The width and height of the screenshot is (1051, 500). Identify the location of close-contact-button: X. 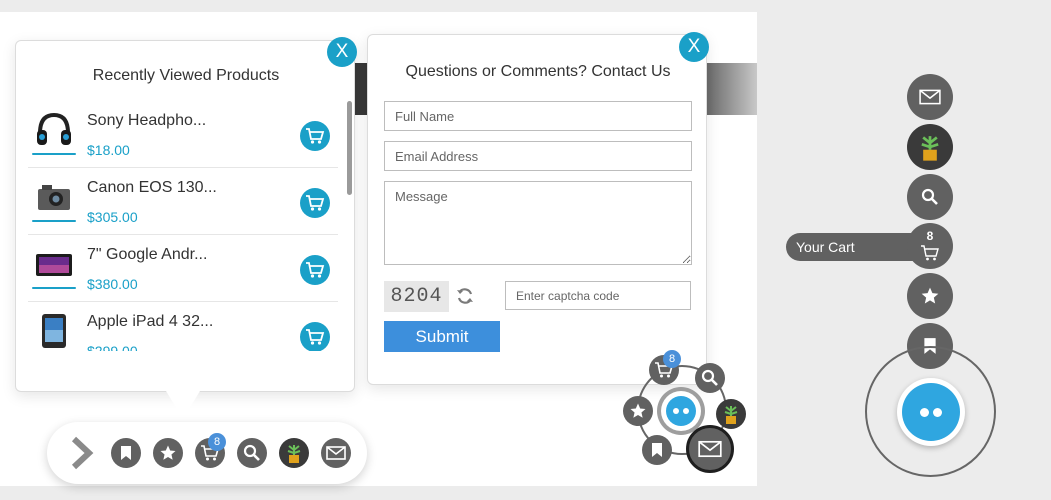
(694, 47).